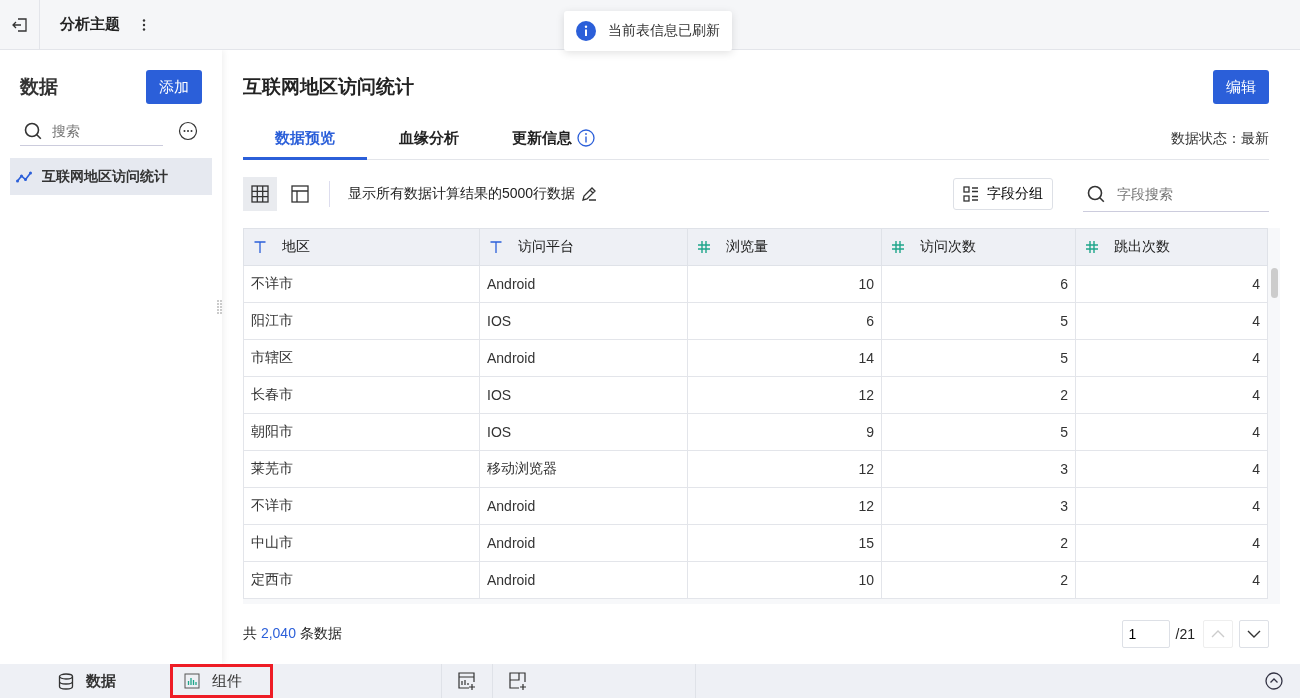 The height and width of the screenshot is (698, 1300). Describe the element at coordinates (24, 176) in the screenshot. I see `line-chart-icon` at that location.